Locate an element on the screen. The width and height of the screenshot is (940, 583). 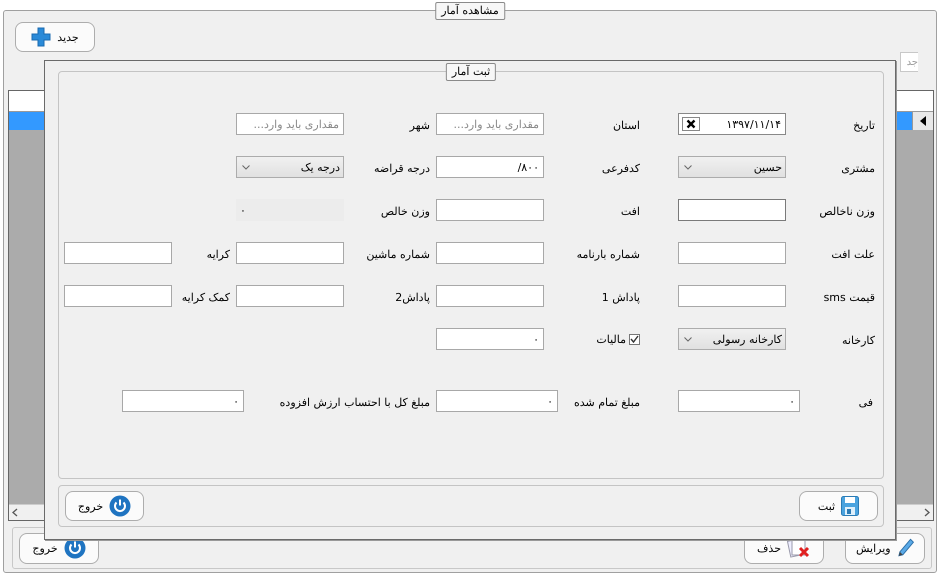
window-title: مشاهده آمار is located at coordinates (470, 11).